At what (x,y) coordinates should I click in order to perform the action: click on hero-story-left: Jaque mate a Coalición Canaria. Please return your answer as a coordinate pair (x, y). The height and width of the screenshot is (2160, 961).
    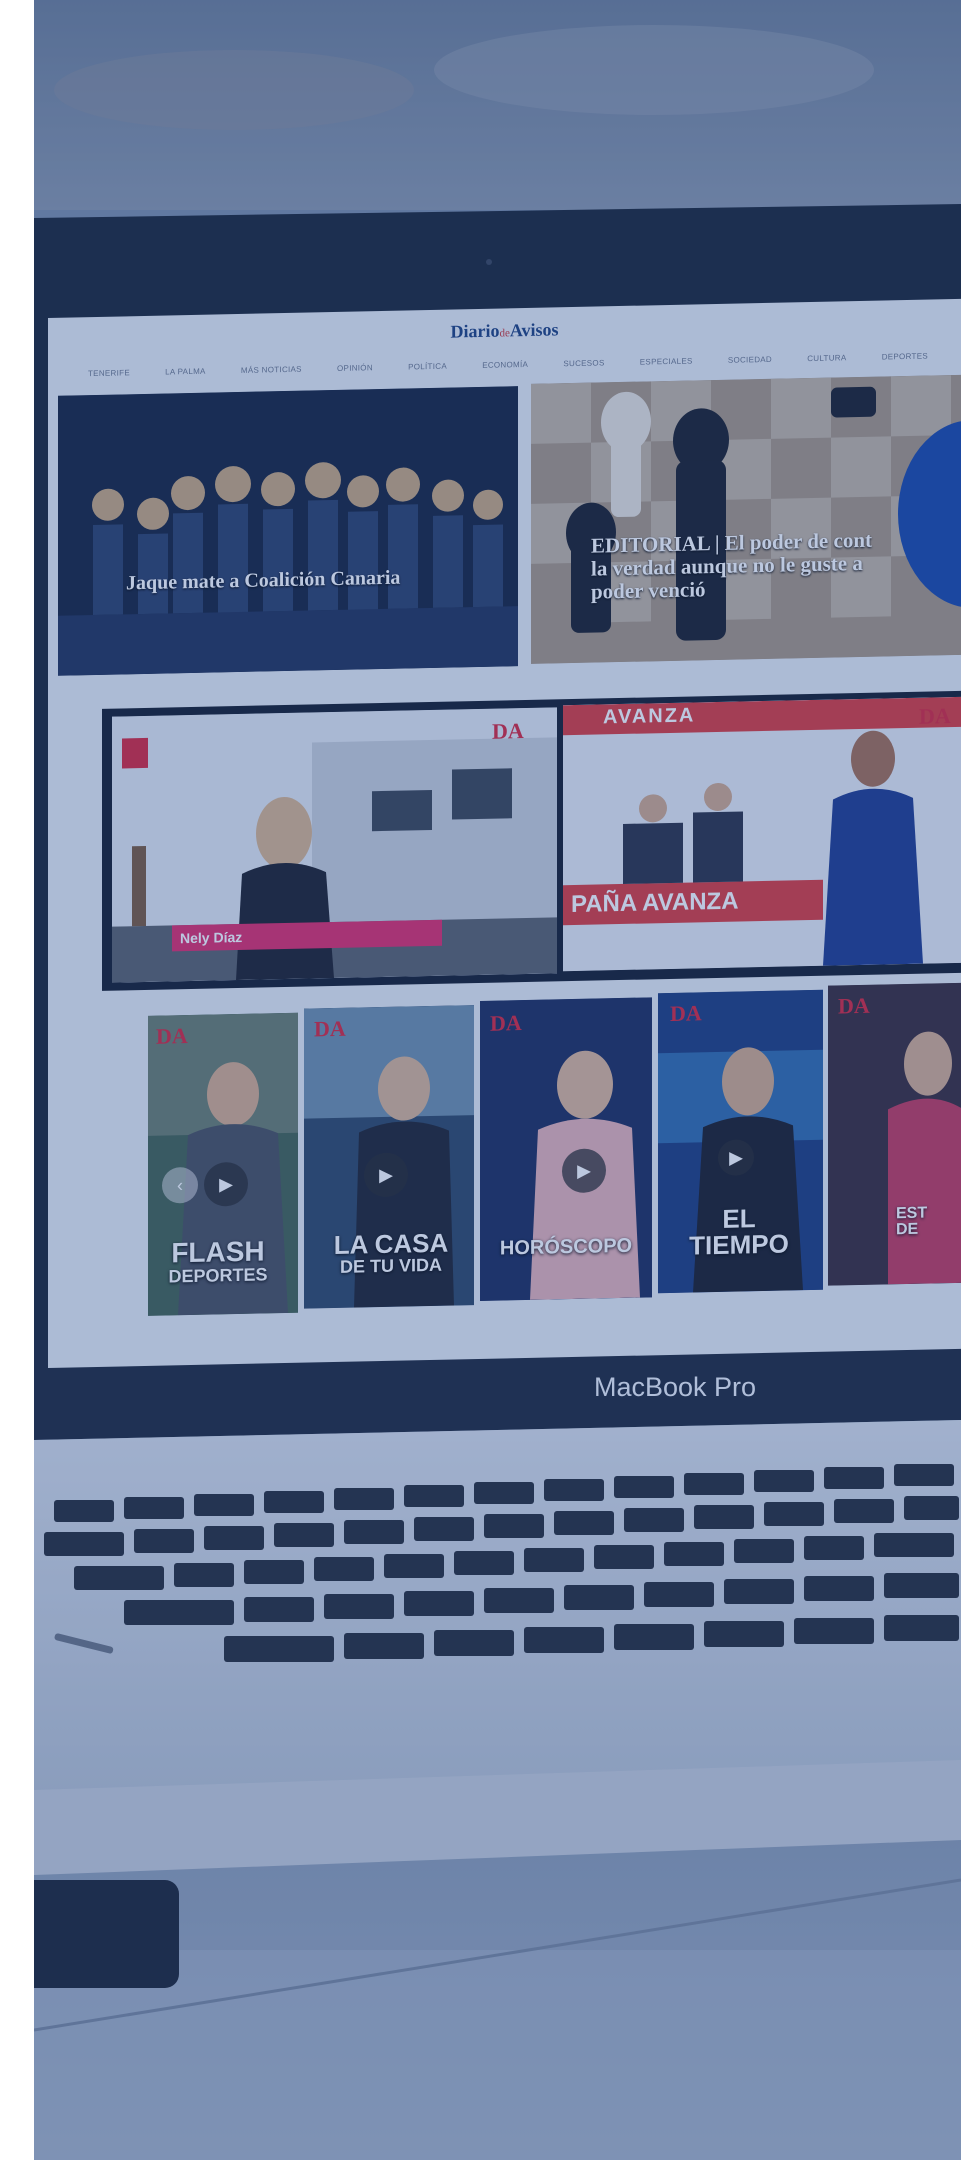
    Looking at the image, I should click on (288, 531).